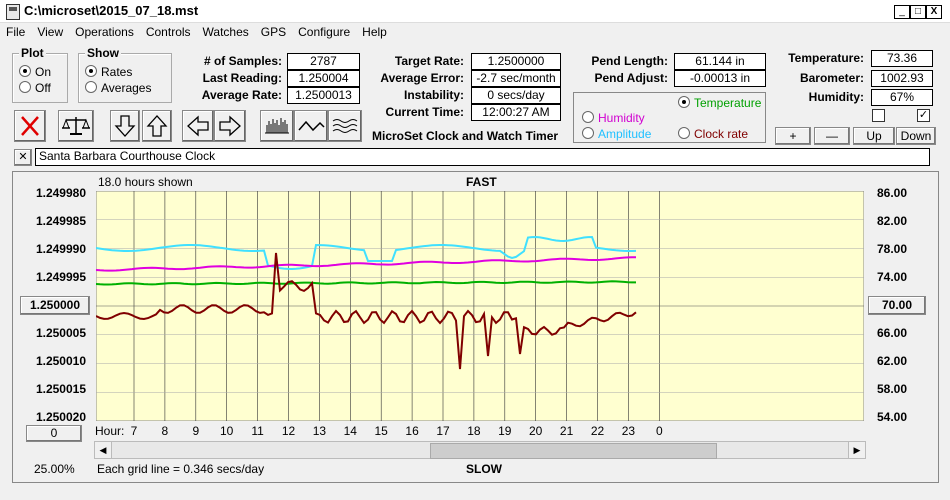 This screenshot has height=500, width=950. What do you see at coordinates (54, 469) in the screenshot?
I see `zoom-label: 25.00%` at bounding box center [54, 469].